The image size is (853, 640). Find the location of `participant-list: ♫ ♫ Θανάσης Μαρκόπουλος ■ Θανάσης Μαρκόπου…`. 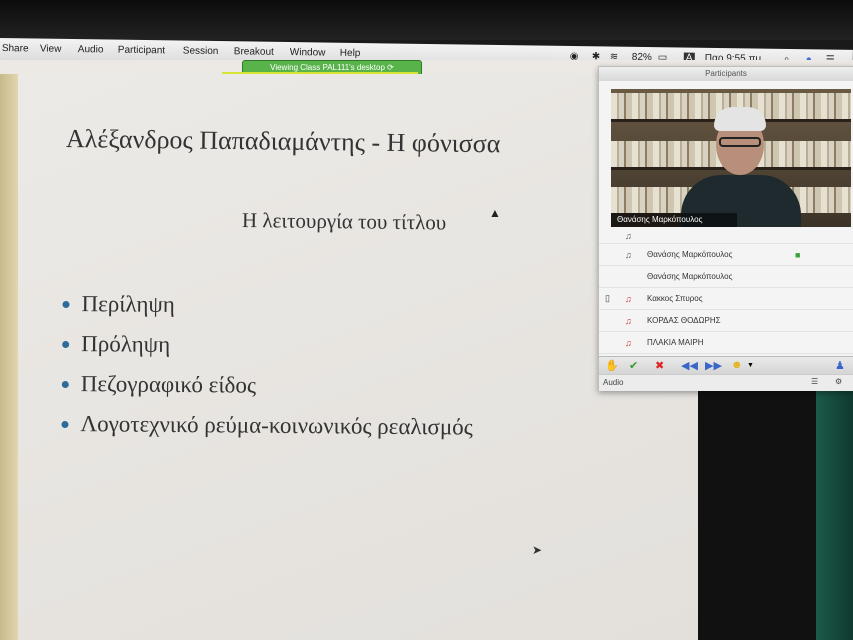

participant-list: ♫ ♫ Θανάσης Μαρκόπουλος ■ Θανάσης Μαρκόπου… is located at coordinates (726, 291).